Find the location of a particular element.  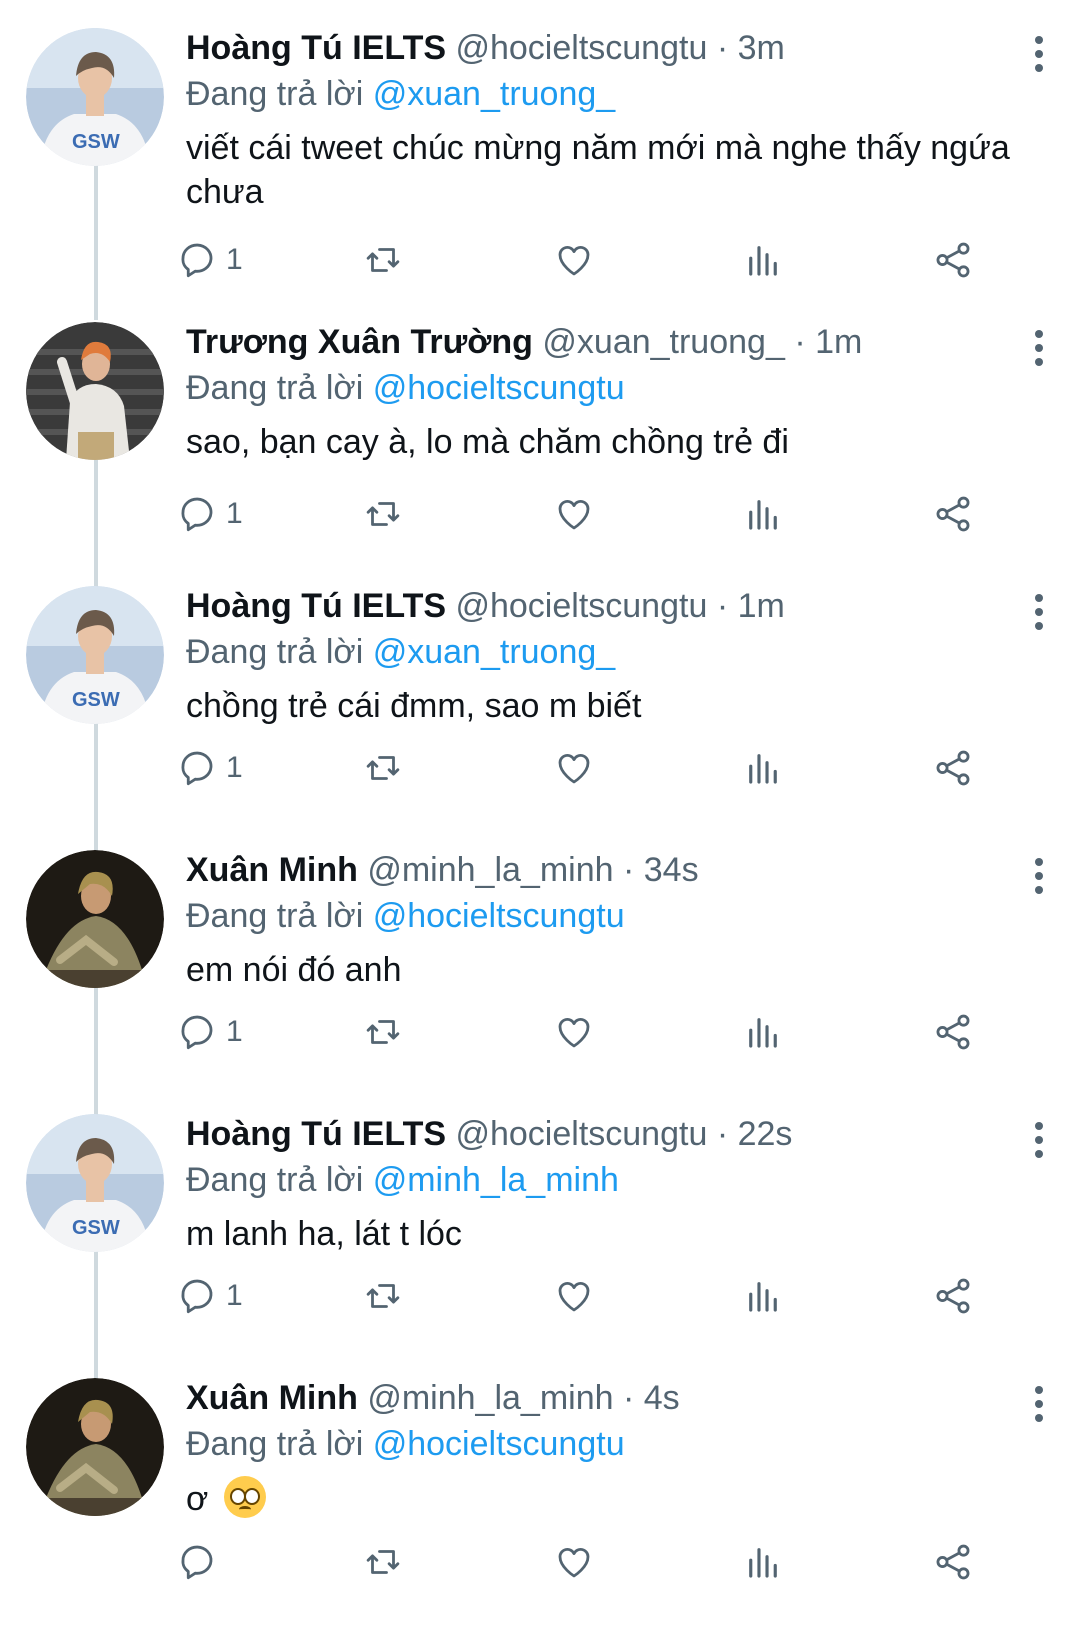

retweet-icon is located at coordinates (383, 1562).